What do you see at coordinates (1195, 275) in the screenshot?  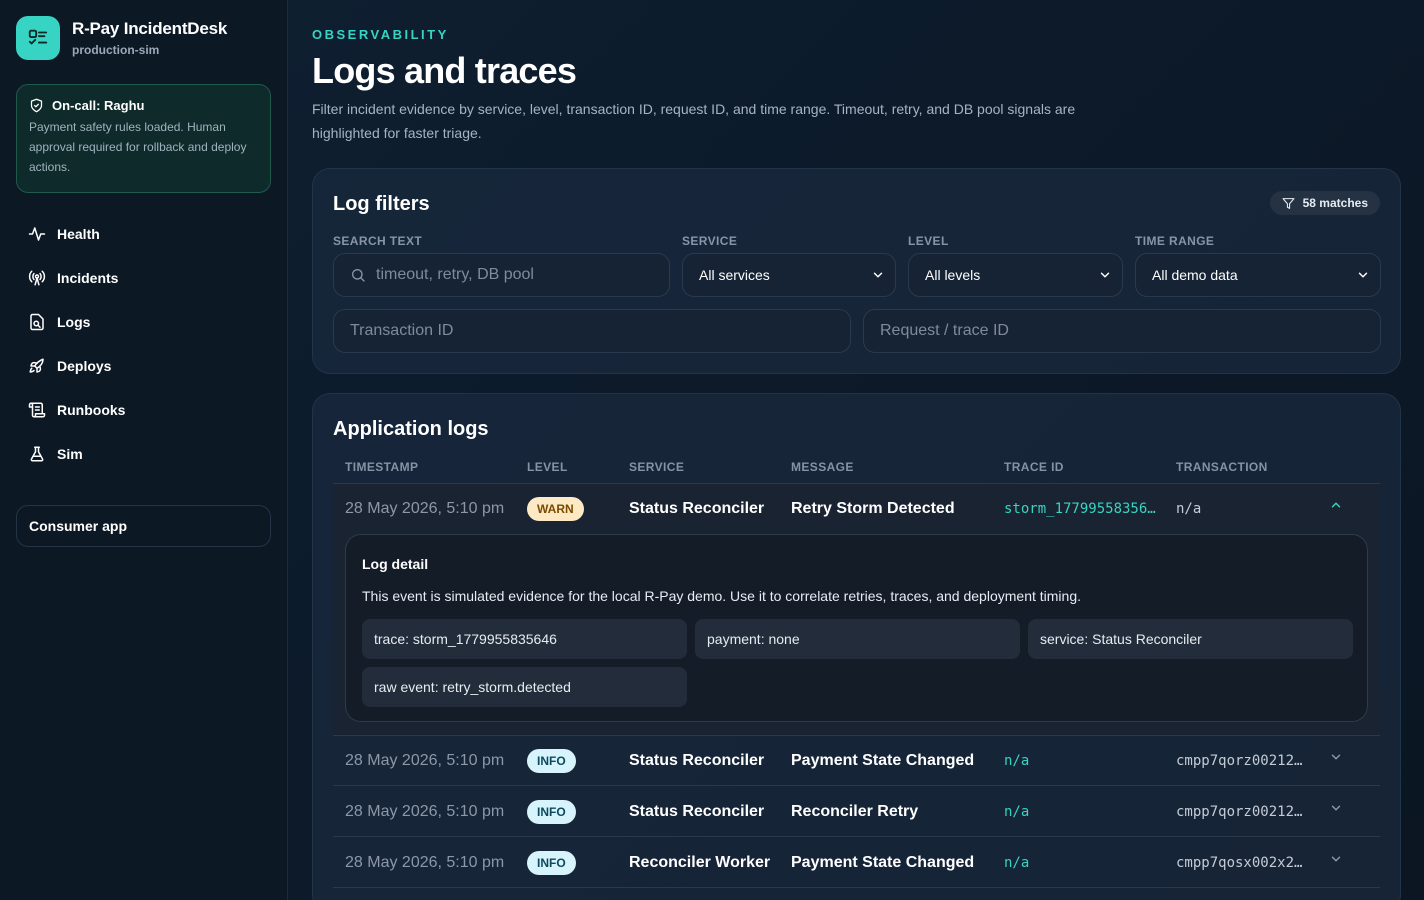 I see `time-range-value: All demo data` at bounding box center [1195, 275].